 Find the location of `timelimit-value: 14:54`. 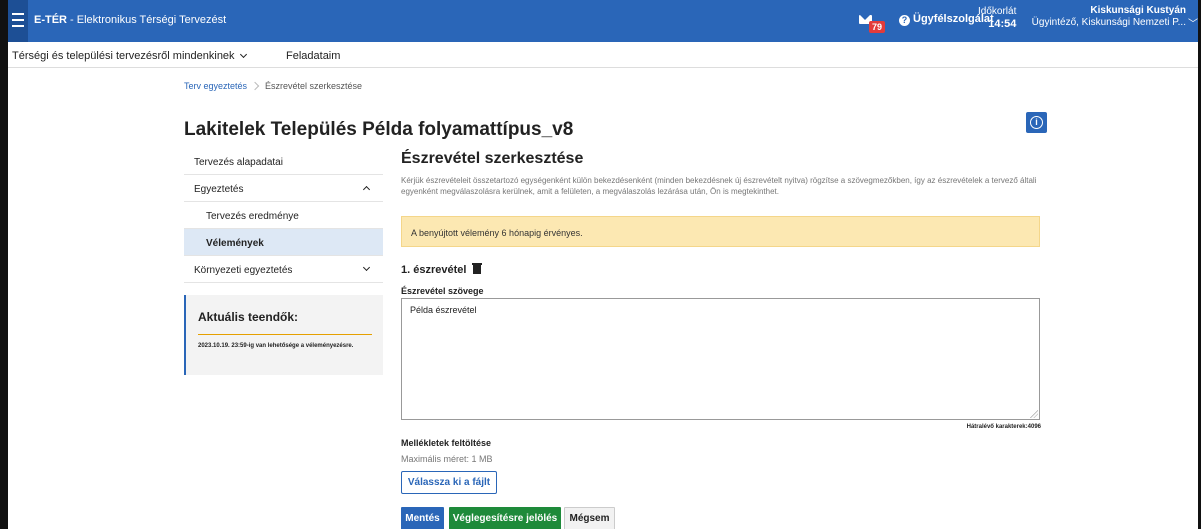

timelimit-value: 14:54 is located at coordinates (1002, 24).